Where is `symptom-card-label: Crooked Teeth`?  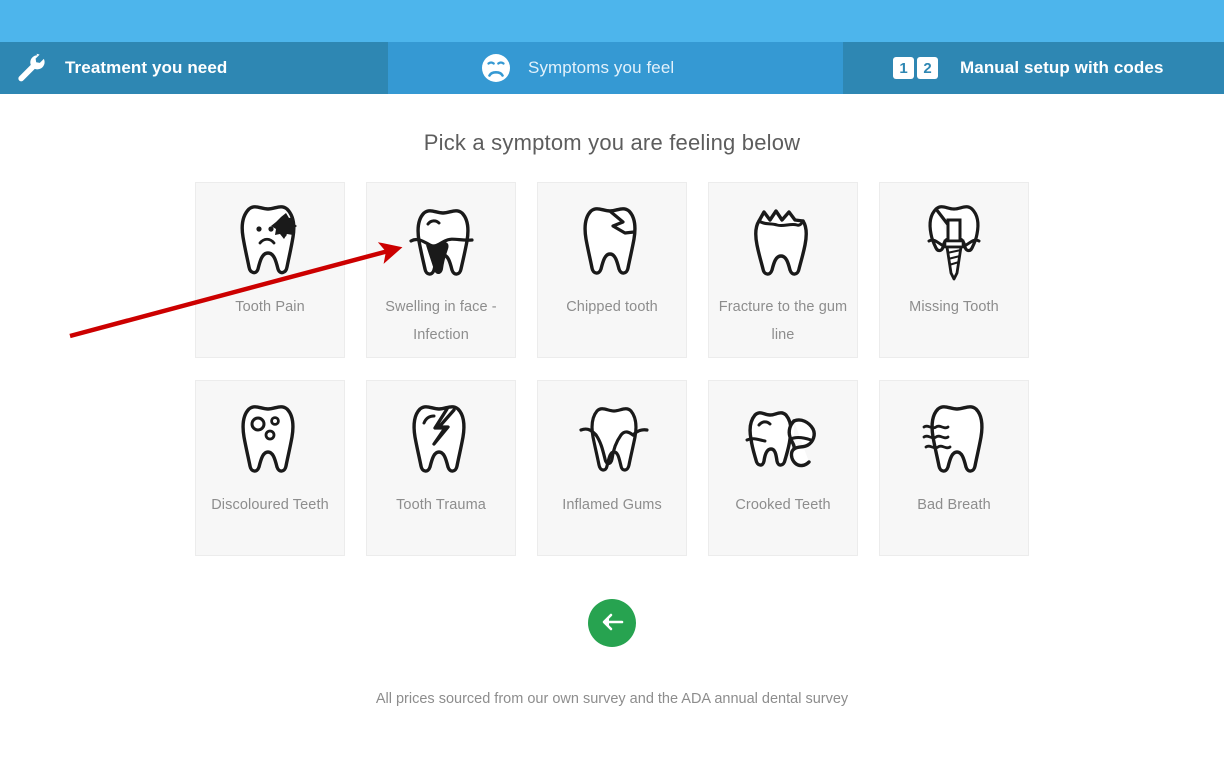
symptom-card-label: Crooked Teeth is located at coordinates (783, 505).